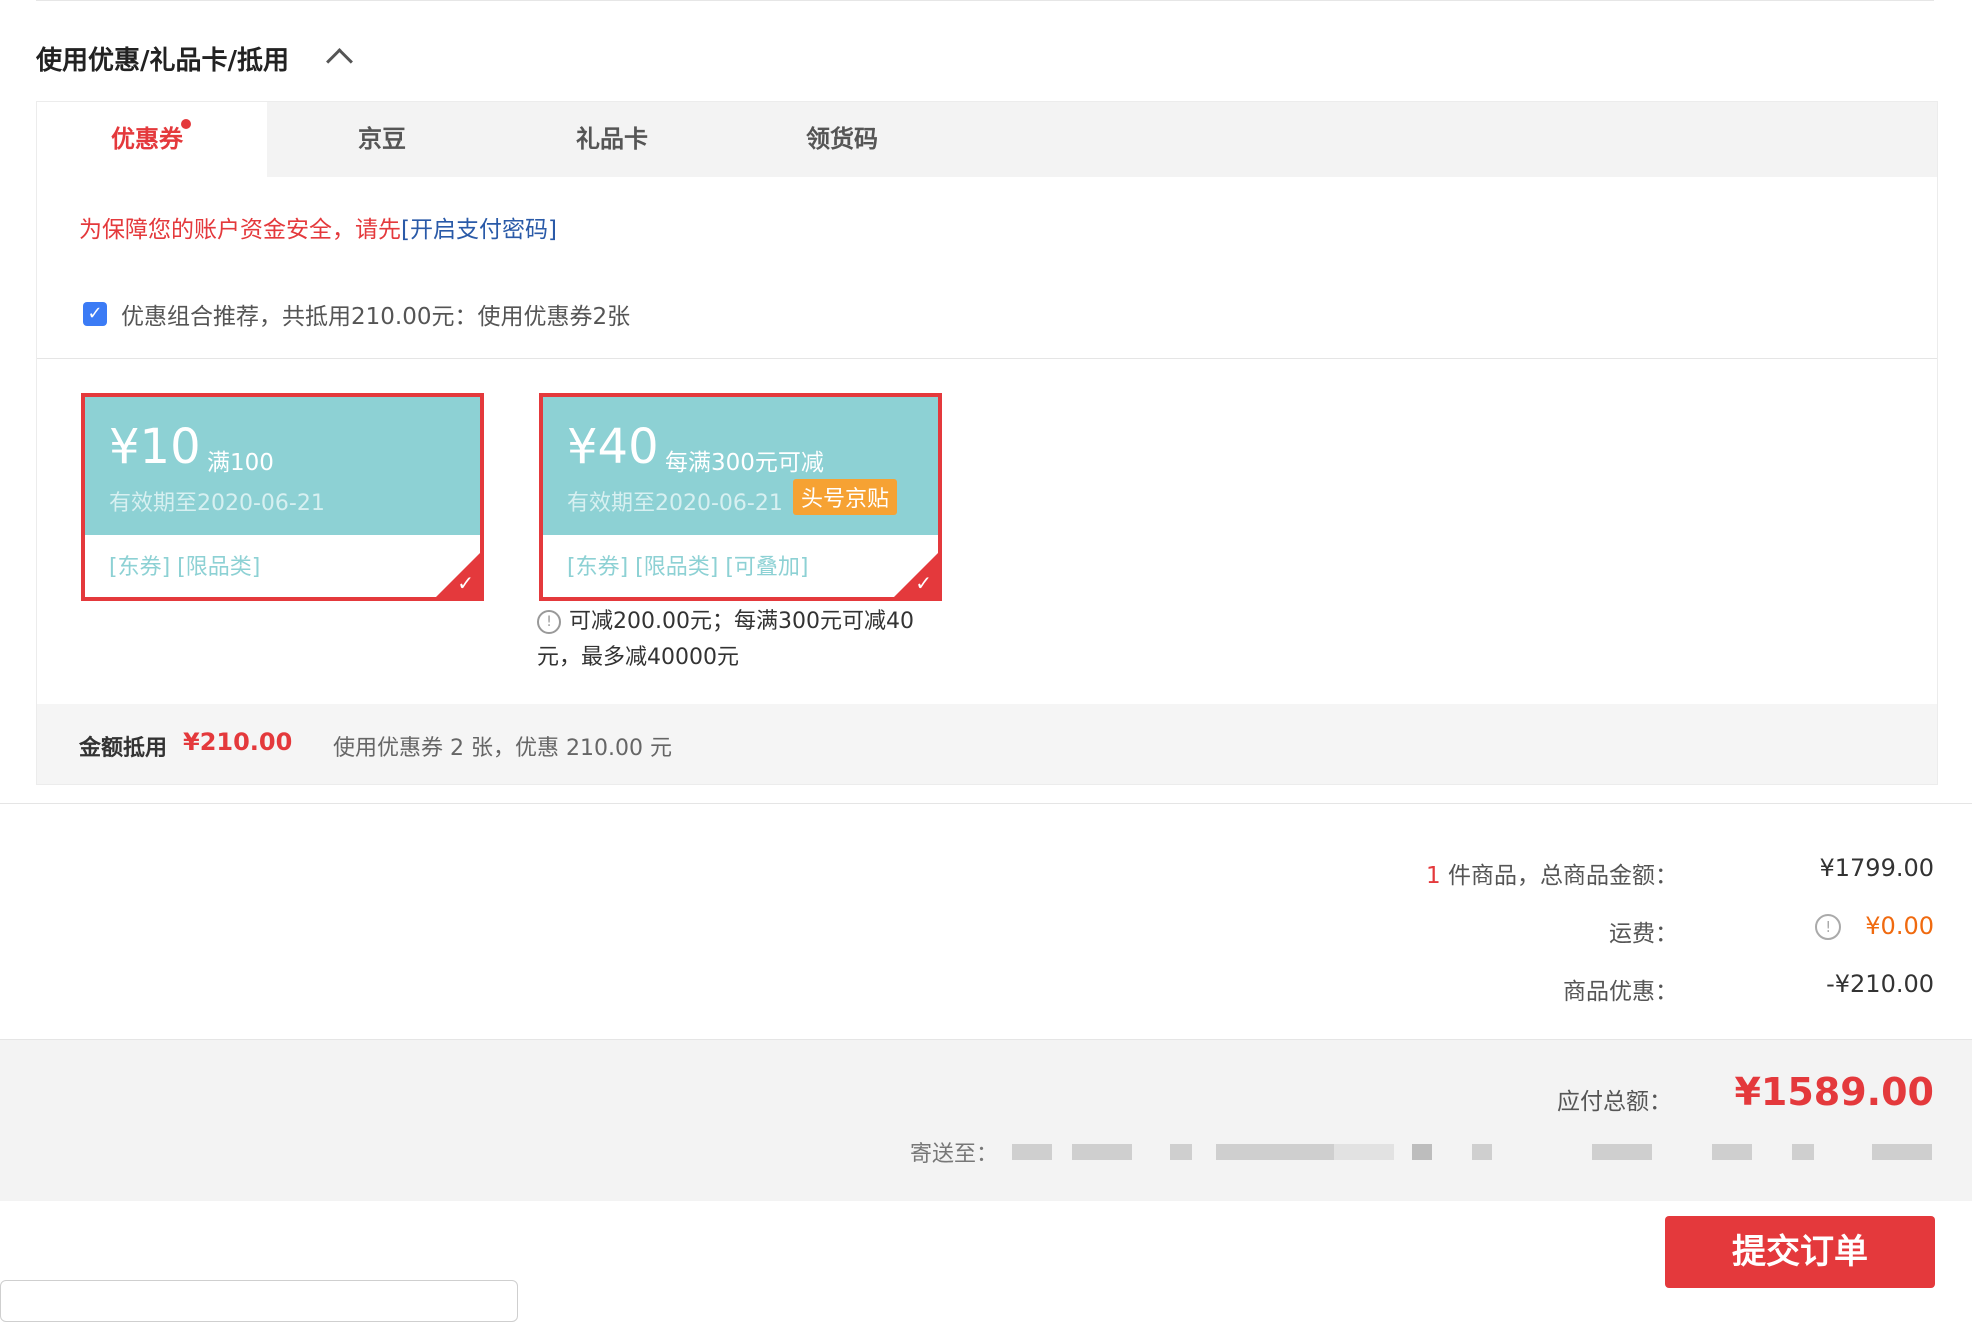  What do you see at coordinates (987, 358) in the screenshot?
I see `panel-divider` at bounding box center [987, 358].